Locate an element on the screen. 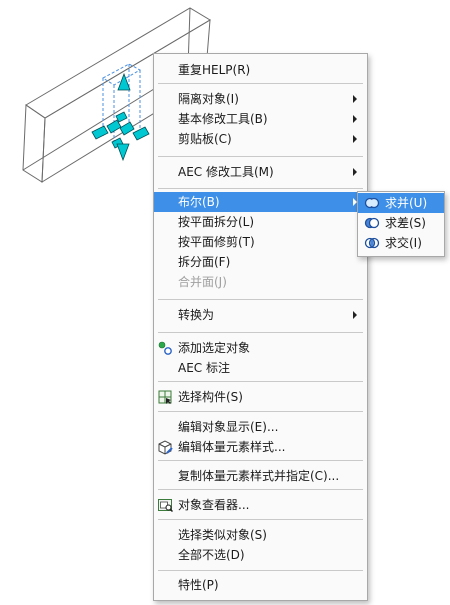  menu-item-properties: 特性(P) is located at coordinates (260, 585).